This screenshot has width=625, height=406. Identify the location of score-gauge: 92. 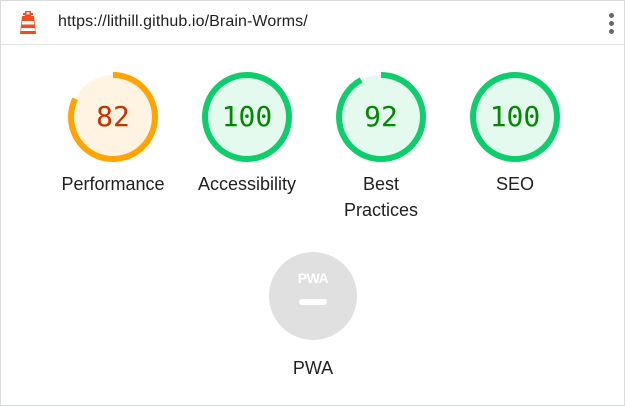
(381, 117).